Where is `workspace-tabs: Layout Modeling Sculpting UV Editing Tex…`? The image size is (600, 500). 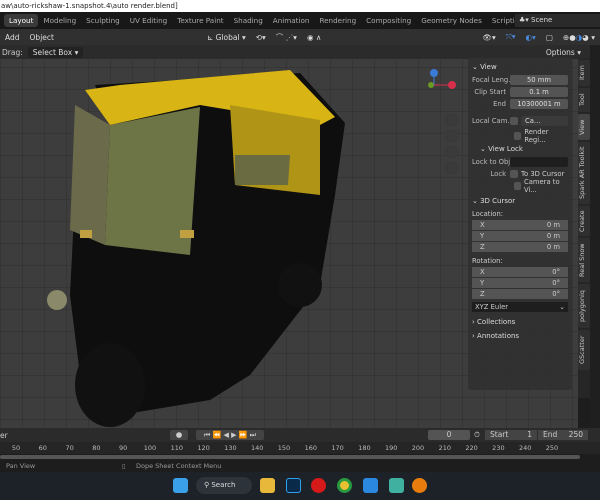 workspace-tabs: Layout Modeling Sculpting UV Editing Tex… is located at coordinates (300, 20).